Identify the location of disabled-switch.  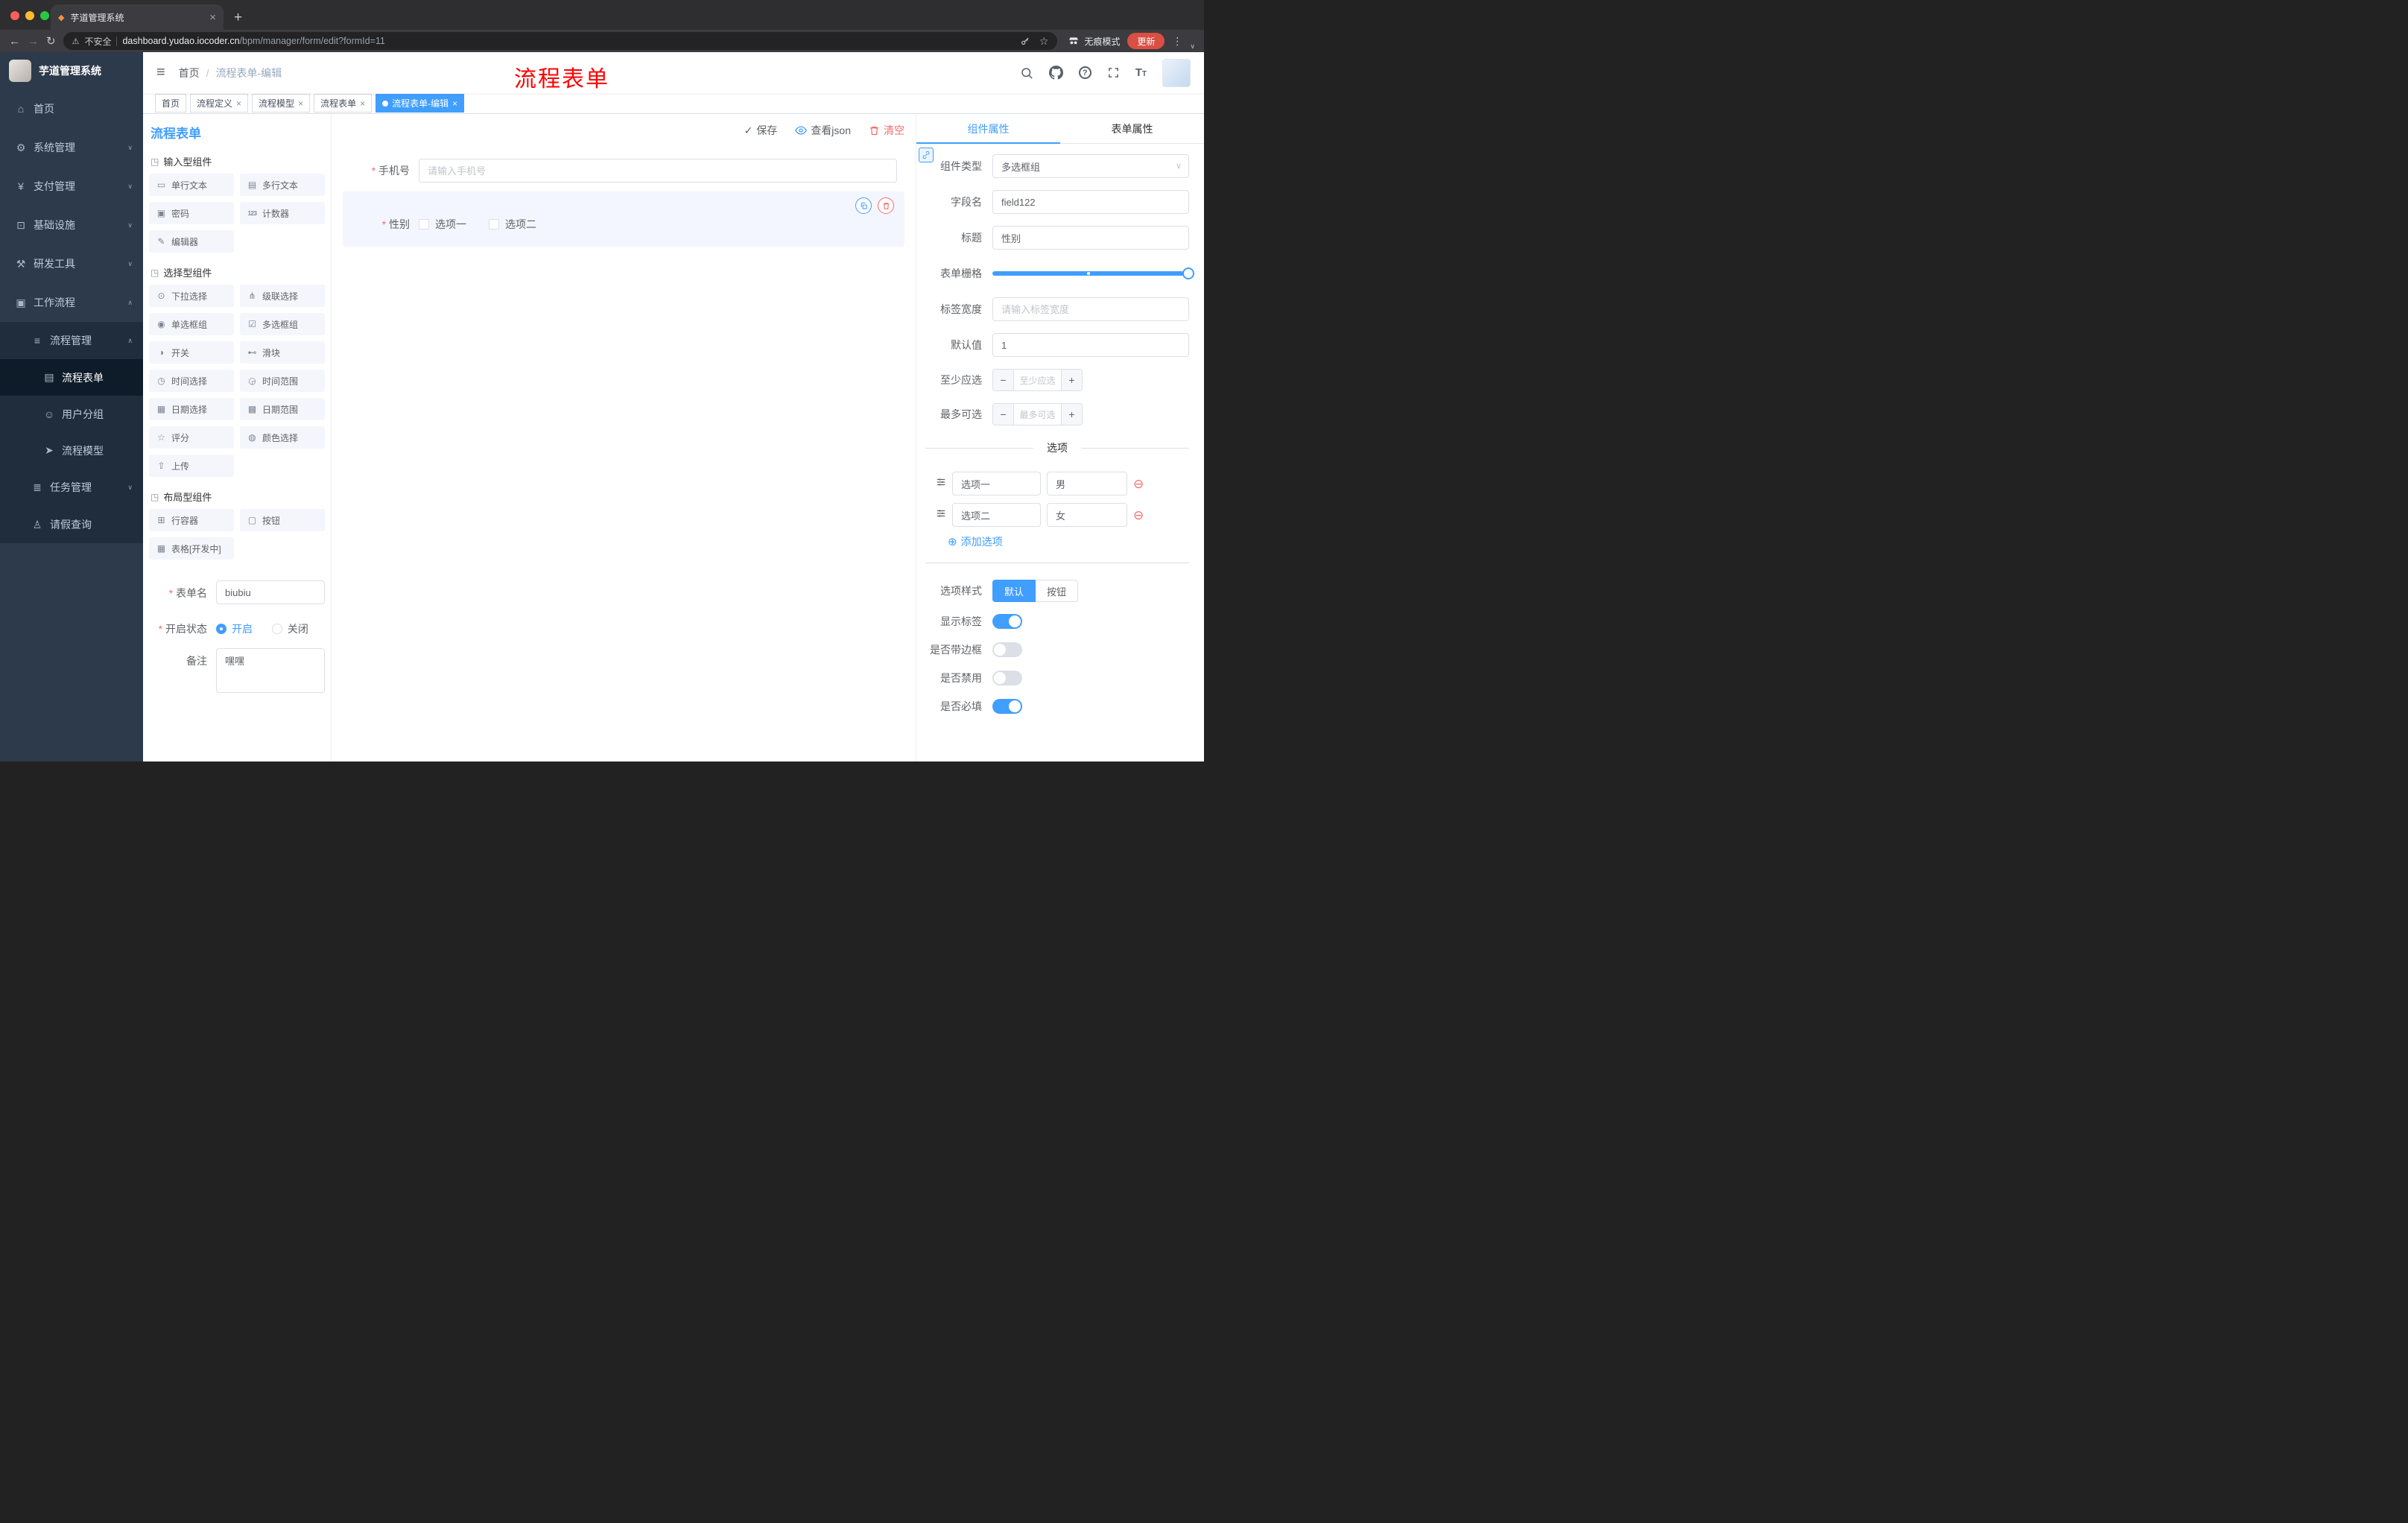
(1007, 678).